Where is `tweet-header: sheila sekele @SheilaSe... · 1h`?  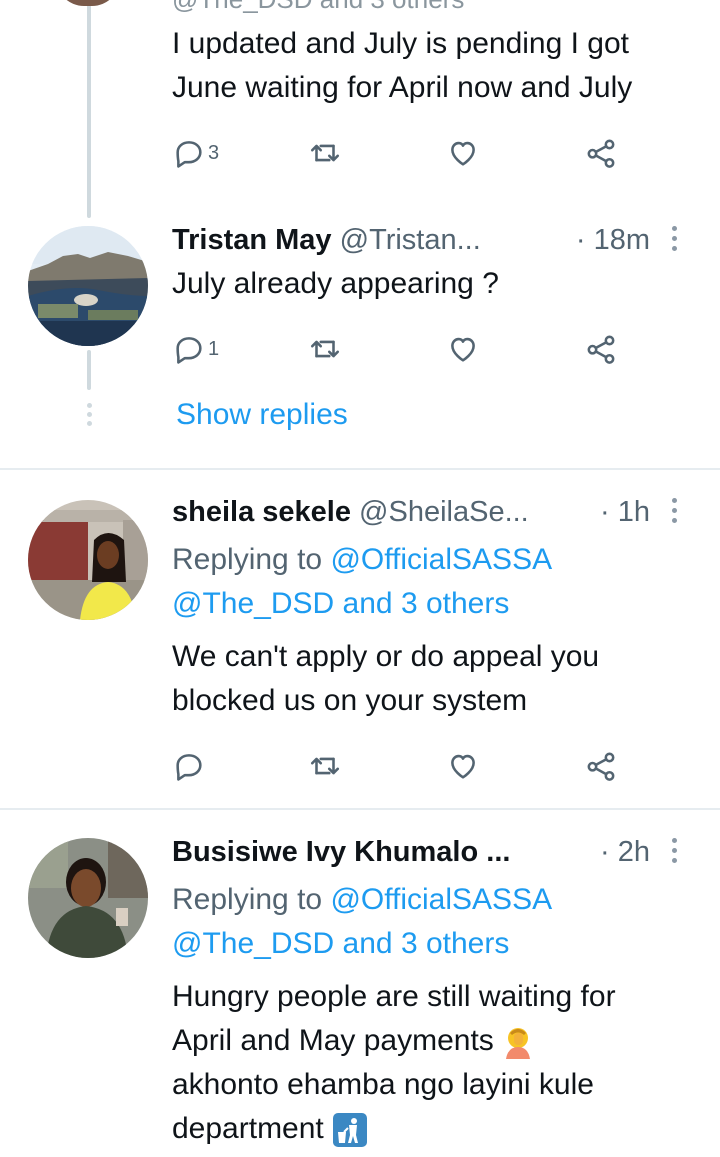
tweet-header: sheila sekele @SheilaSe... · 1h is located at coordinates (427, 512).